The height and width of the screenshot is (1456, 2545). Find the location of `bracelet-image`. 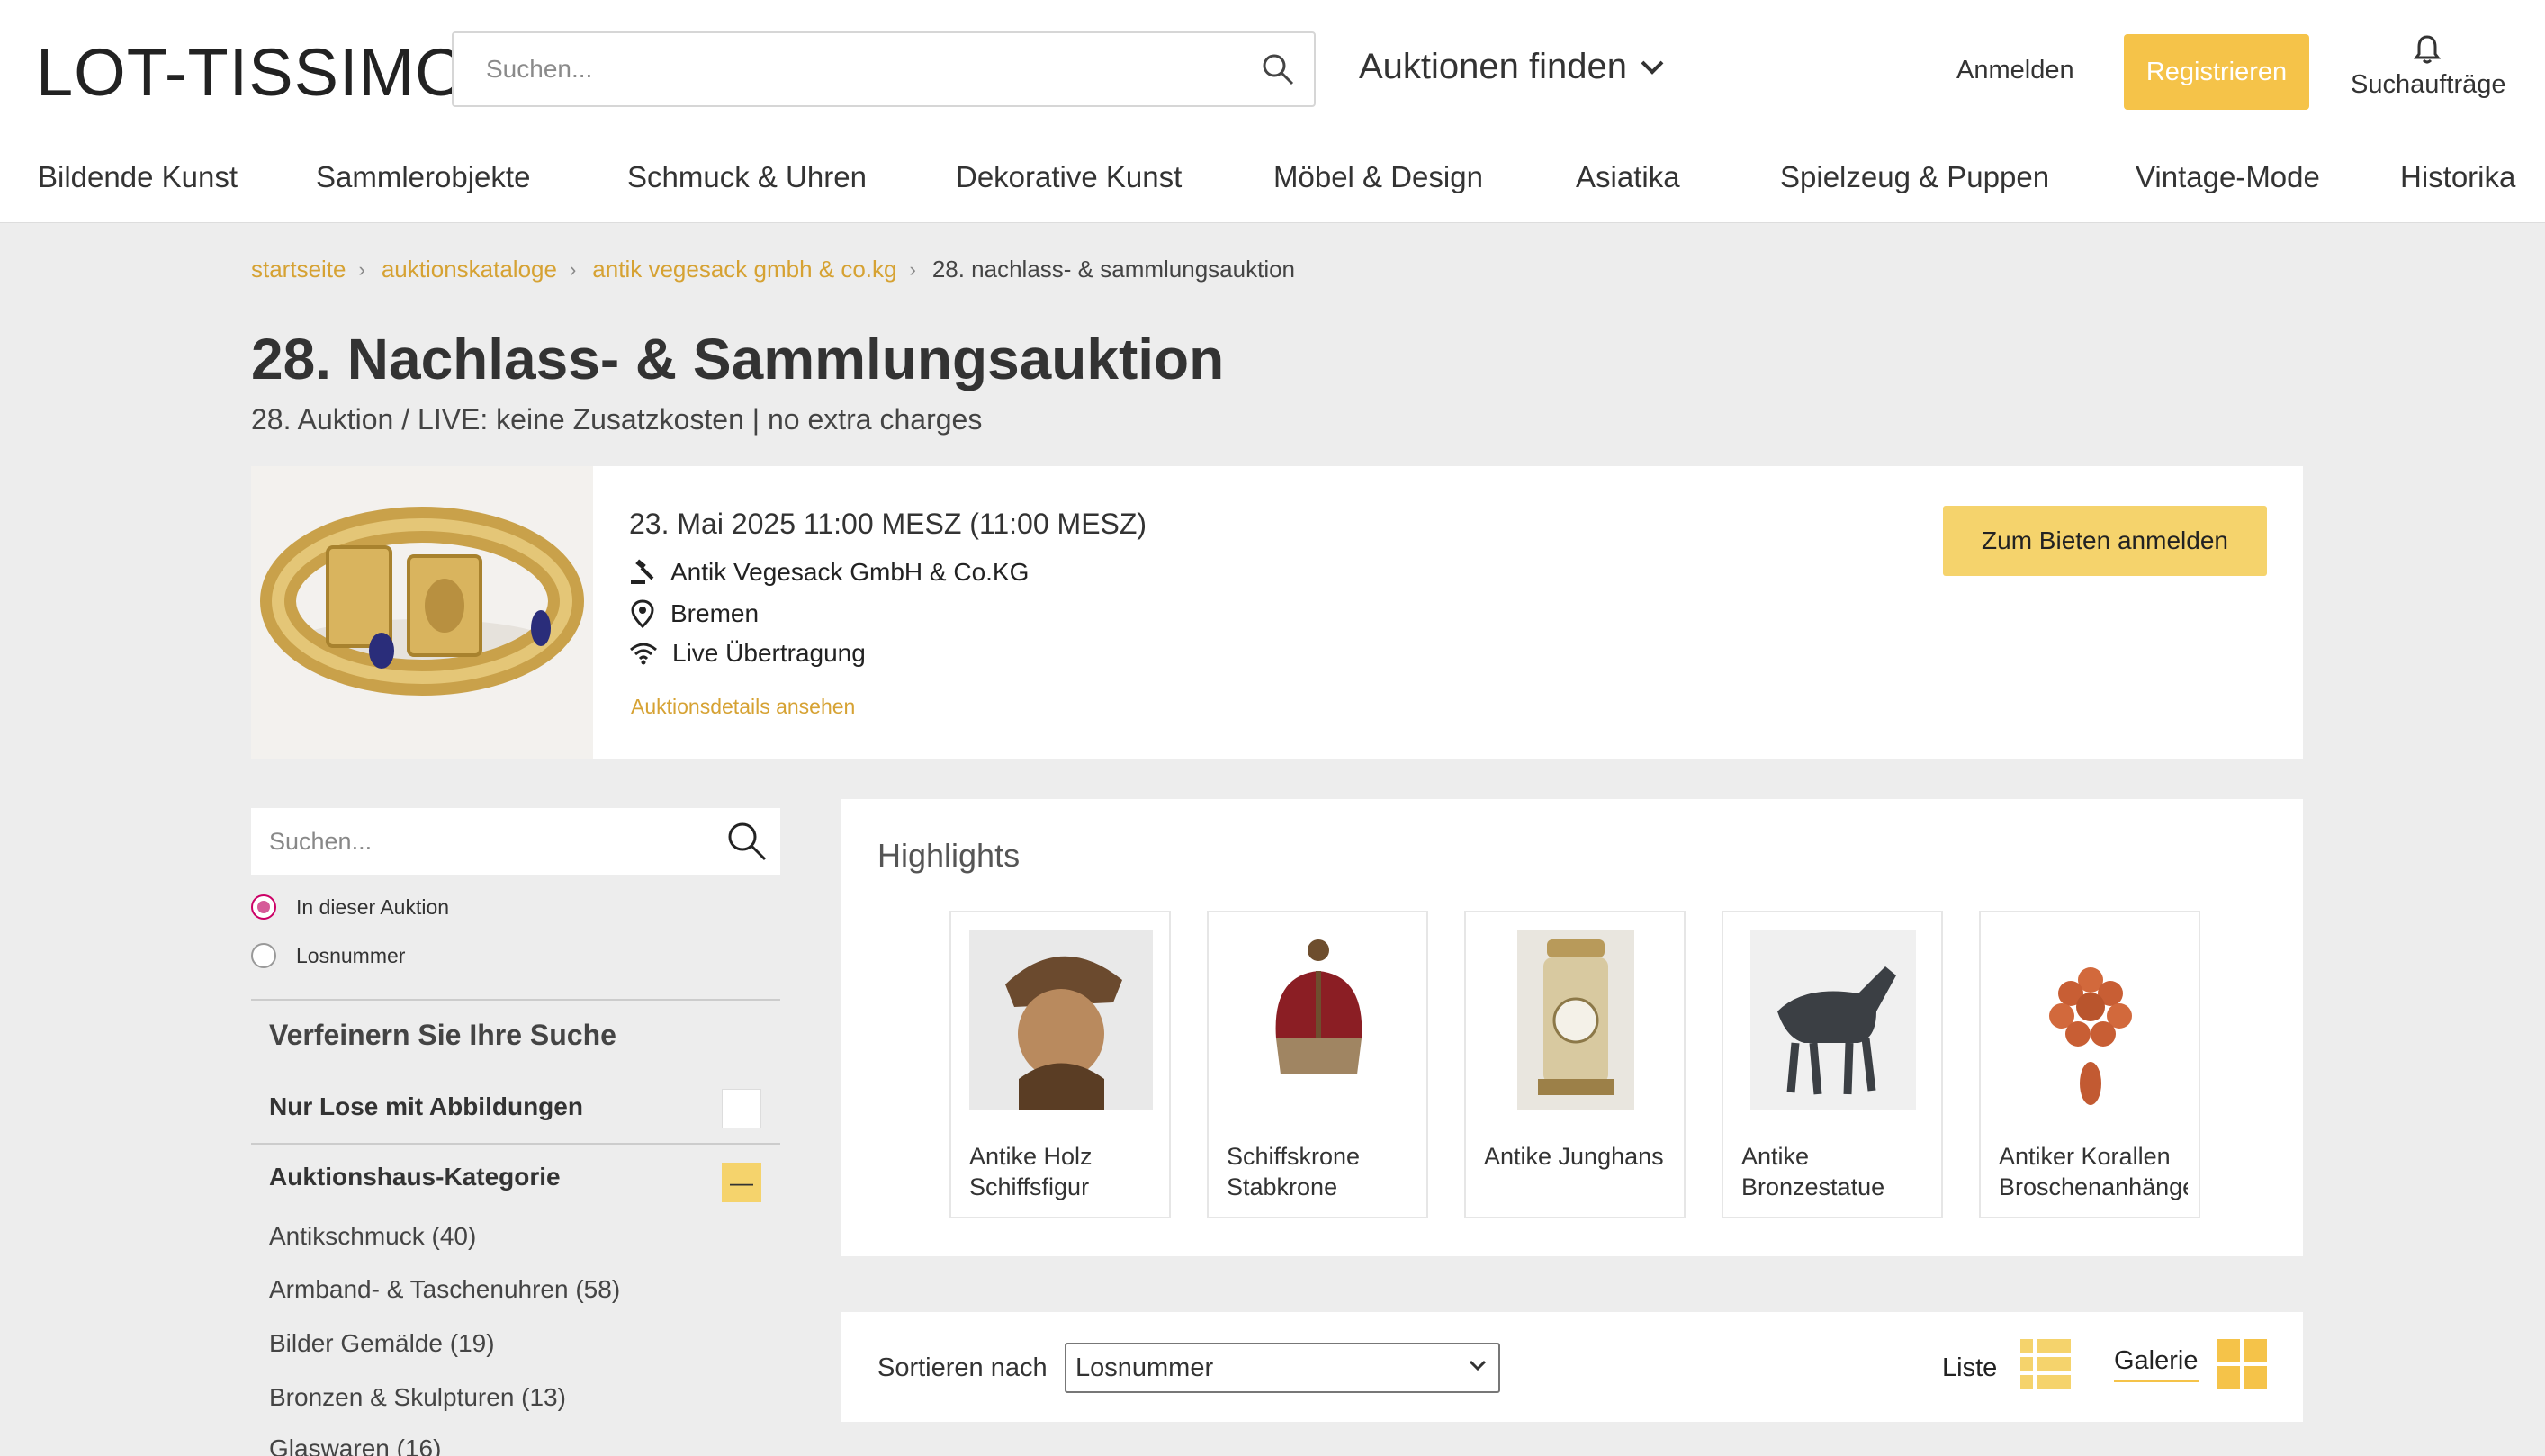

bracelet-image is located at coordinates (422, 612).